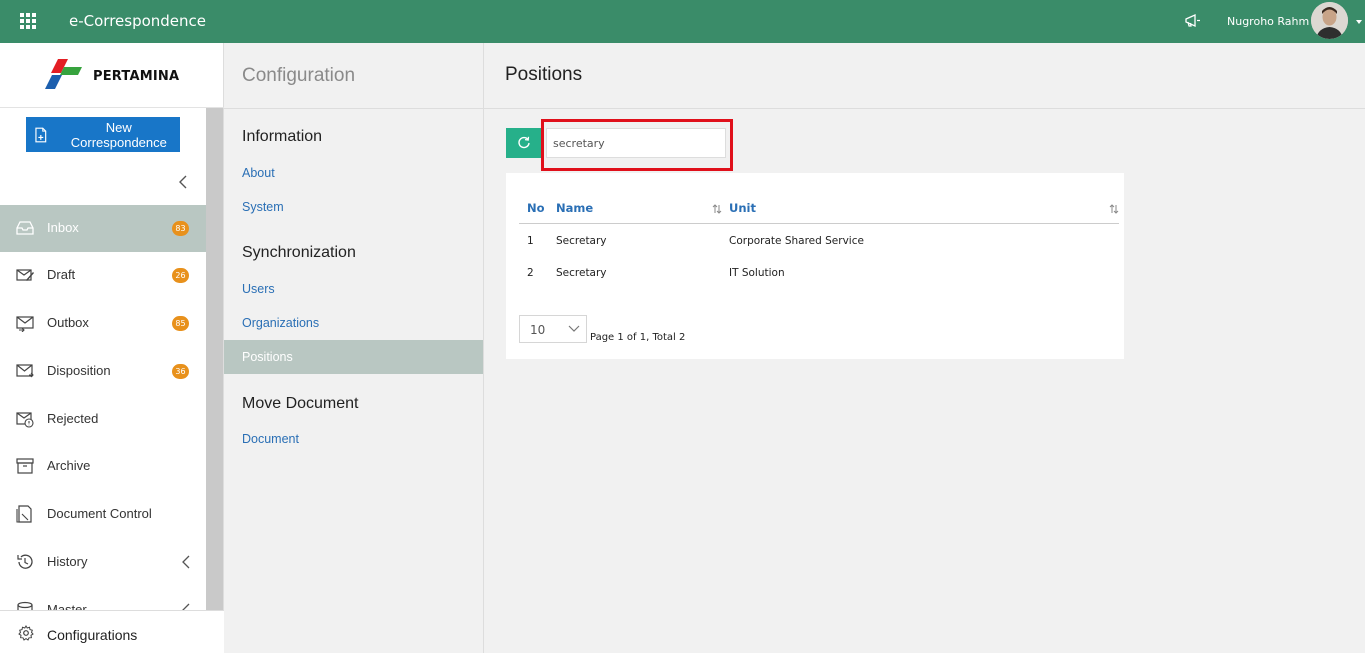  What do you see at coordinates (1193, 21) in the screenshot?
I see `megaphone-icon` at bounding box center [1193, 21].